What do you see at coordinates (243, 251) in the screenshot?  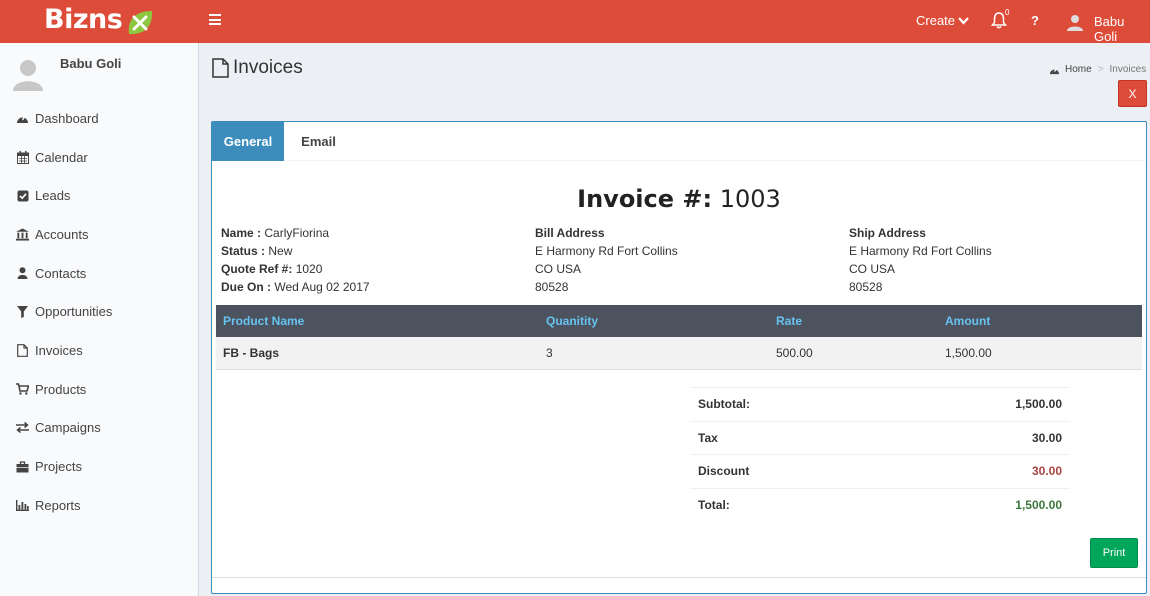 I see `status-label: Status :` at bounding box center [243, 251].